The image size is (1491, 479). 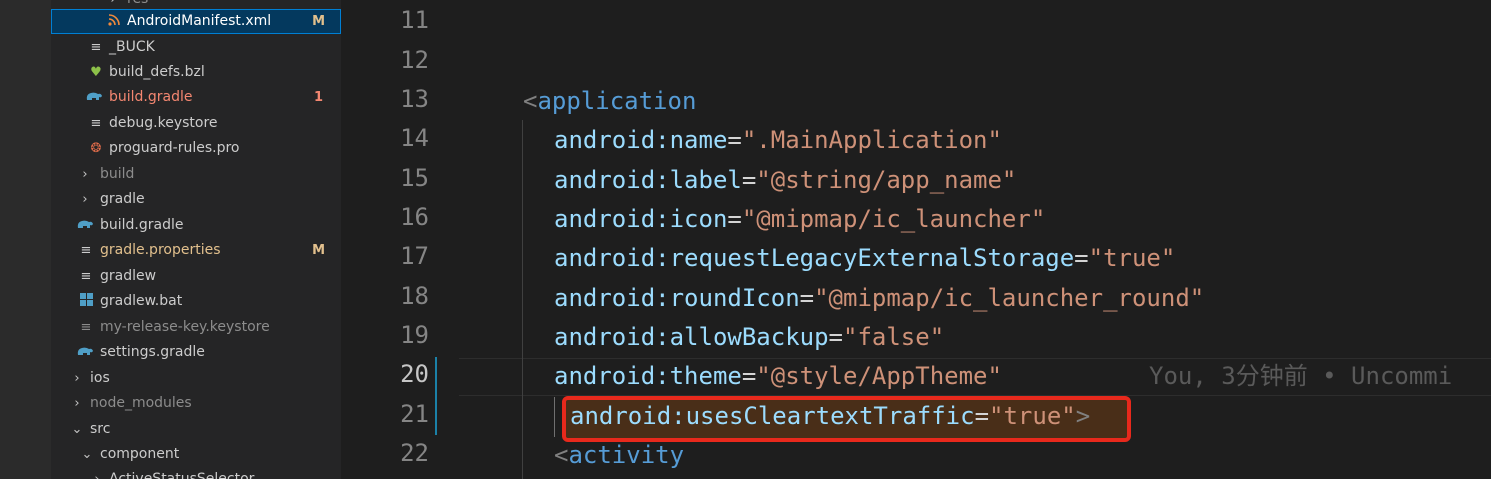 I want to click on line-number-current: 20, so click(x=414, y=374).